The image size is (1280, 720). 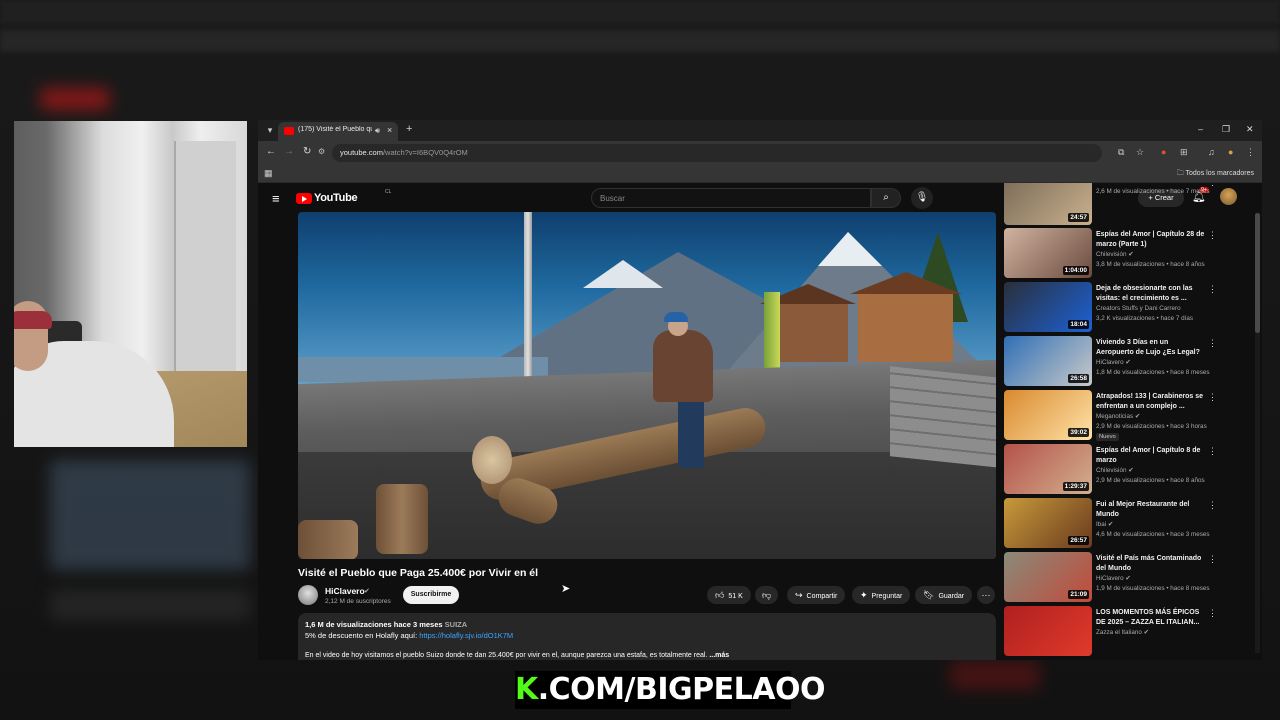 What do you see at coordinates (308, 595) in the screenshot?
I see `channel-avatar` at bounding box center [308, 595].